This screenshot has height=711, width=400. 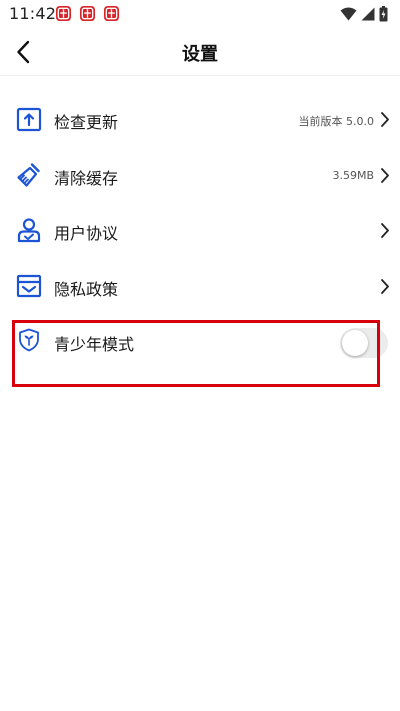 What do you see at coordinates (200, 176) in the screenshot?
I see `settings-item-clear-cache: 清除缓存 3.59MB` at bounding box center [200, 176].